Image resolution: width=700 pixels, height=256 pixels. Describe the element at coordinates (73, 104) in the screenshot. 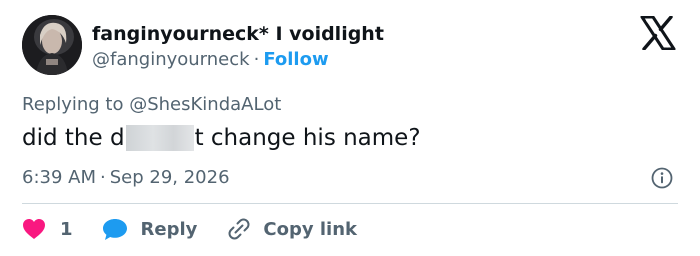

I see `replying-to-label: Replying to` at that location.